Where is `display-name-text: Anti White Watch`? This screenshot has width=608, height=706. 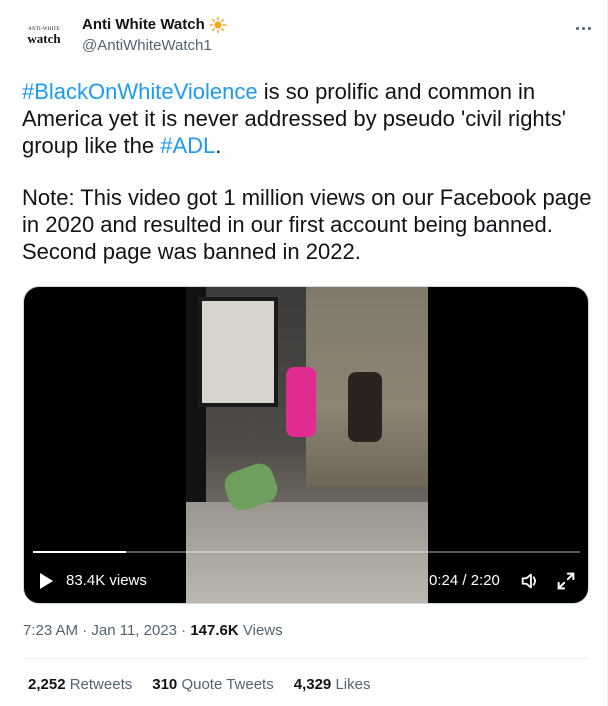 display-name-text: Anti White Watch is located at coordinates (143, 24).